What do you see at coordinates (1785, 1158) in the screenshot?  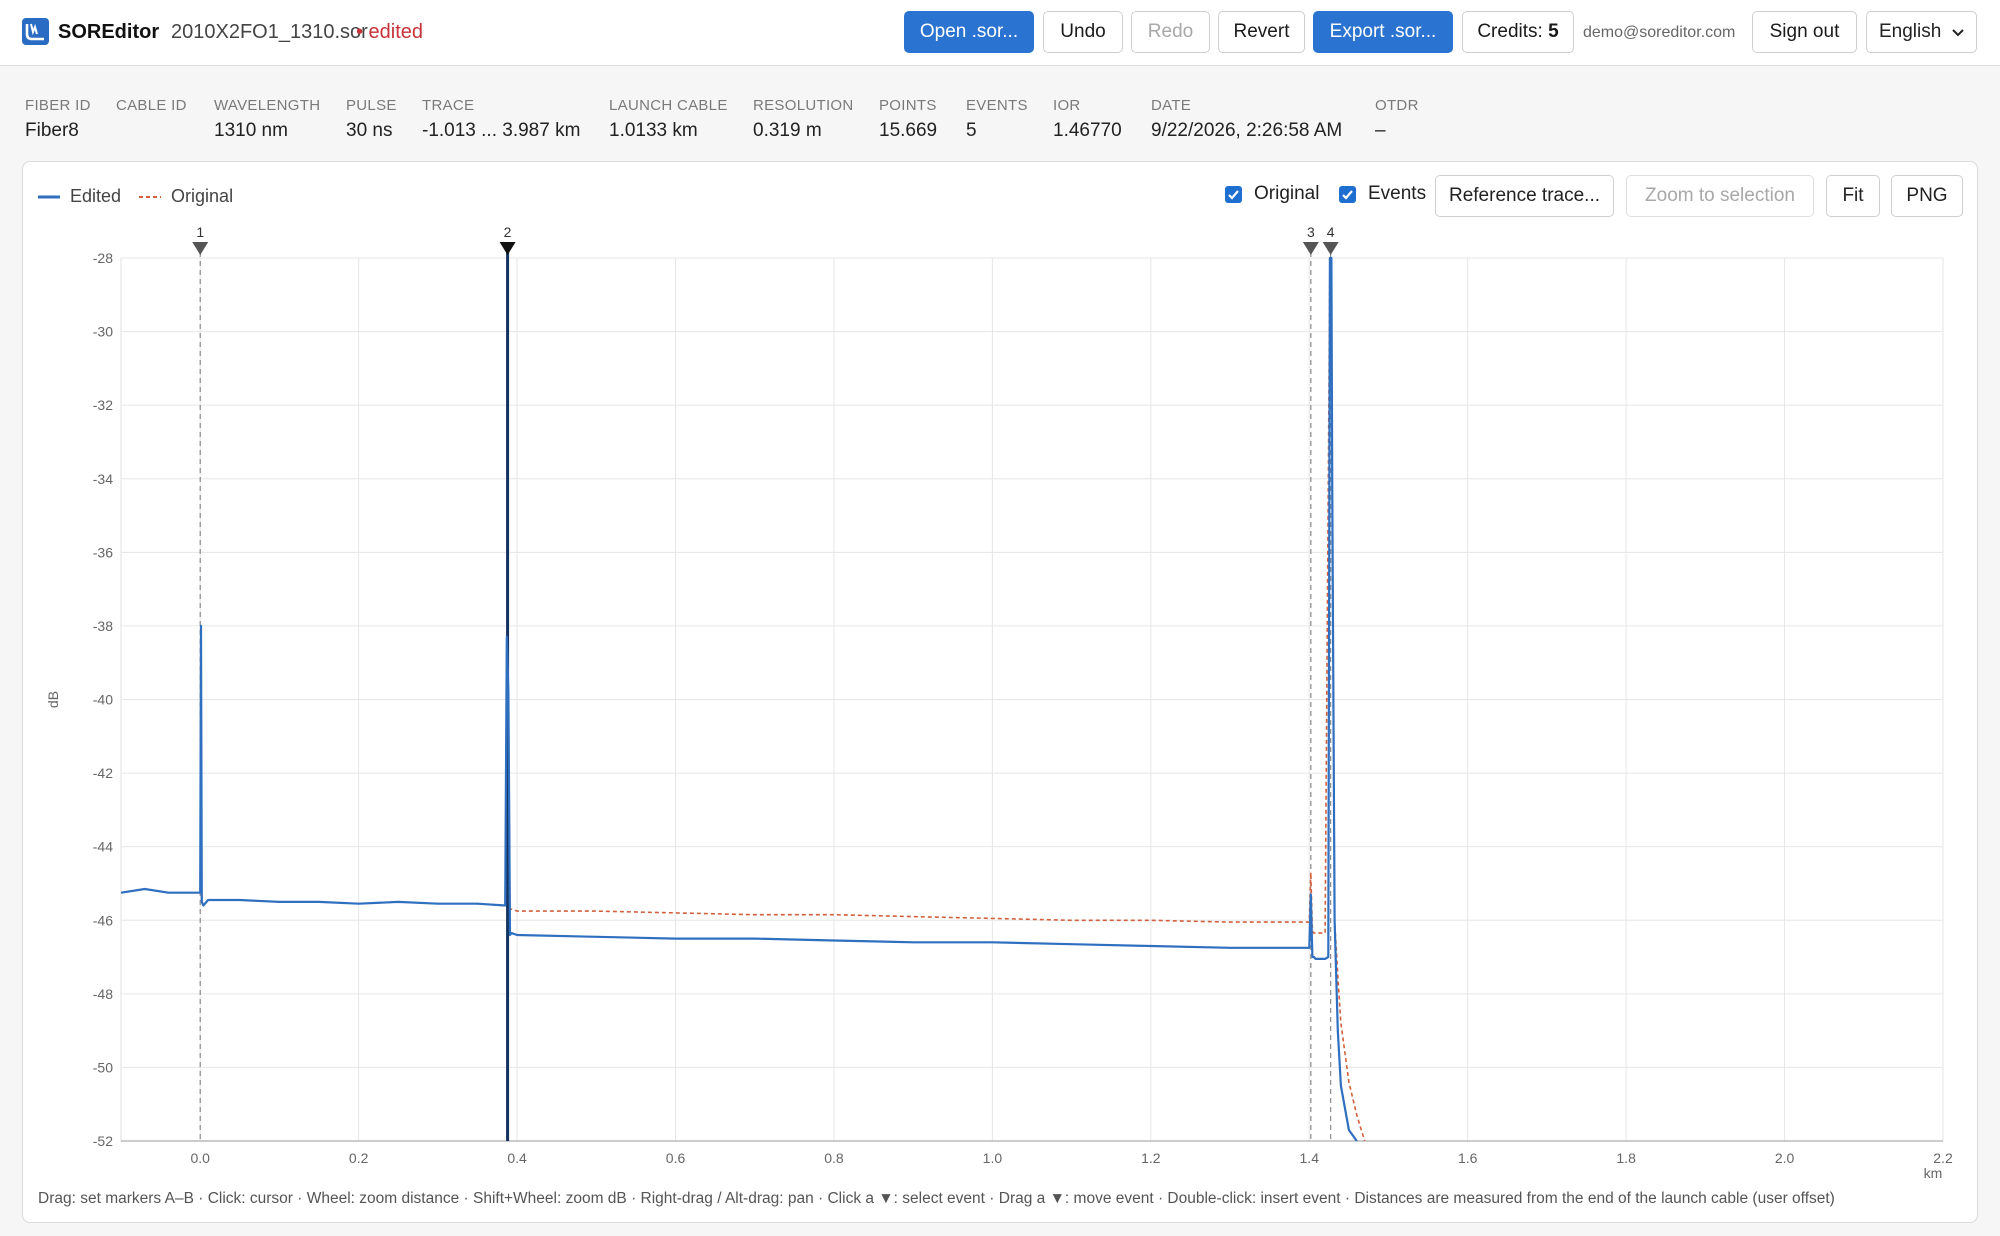 I see `x-tick-label: 2.0` at bounding box center [1785, 1158].